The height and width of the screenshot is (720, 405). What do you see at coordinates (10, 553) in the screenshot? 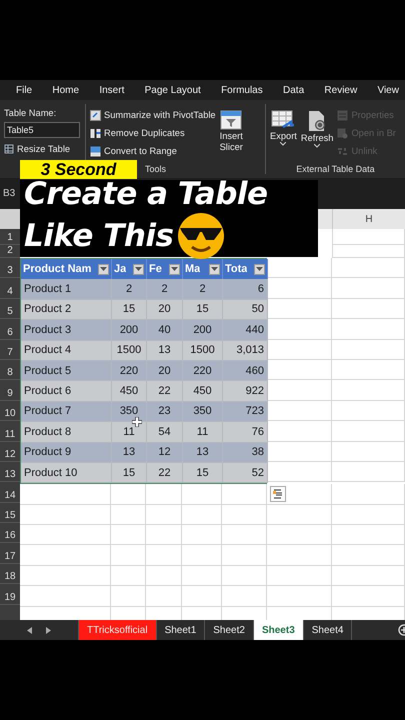
I see `row-number: 17` at bounding box center [10, 553].